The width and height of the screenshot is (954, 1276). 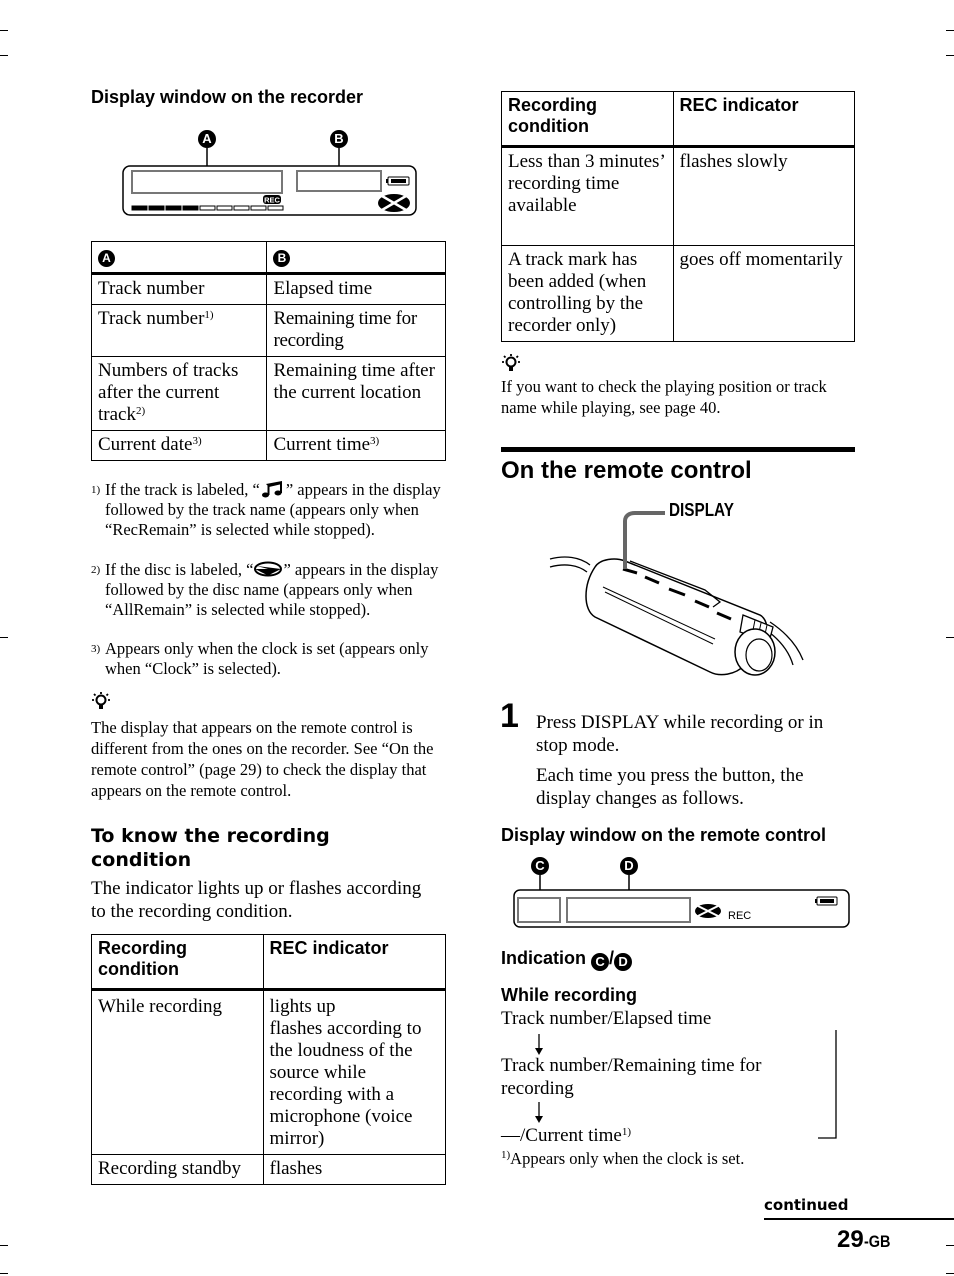 What do you see at coordinates (345, 329) in the screenshot?
I see `cell-text: Remaining time for recording` at bounding box center [345, 329].